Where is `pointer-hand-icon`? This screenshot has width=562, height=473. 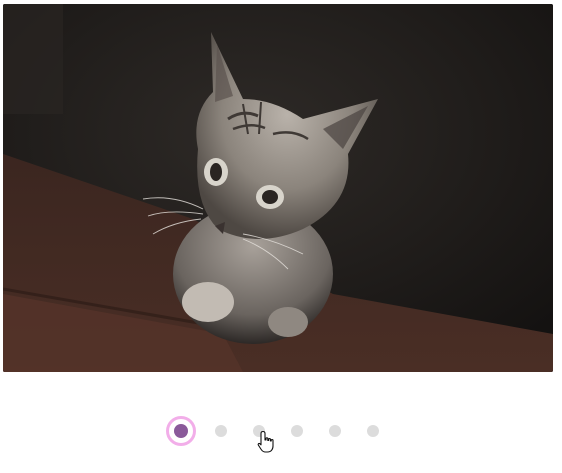
pointer-hand-icon is located at coordinates (265, 441).